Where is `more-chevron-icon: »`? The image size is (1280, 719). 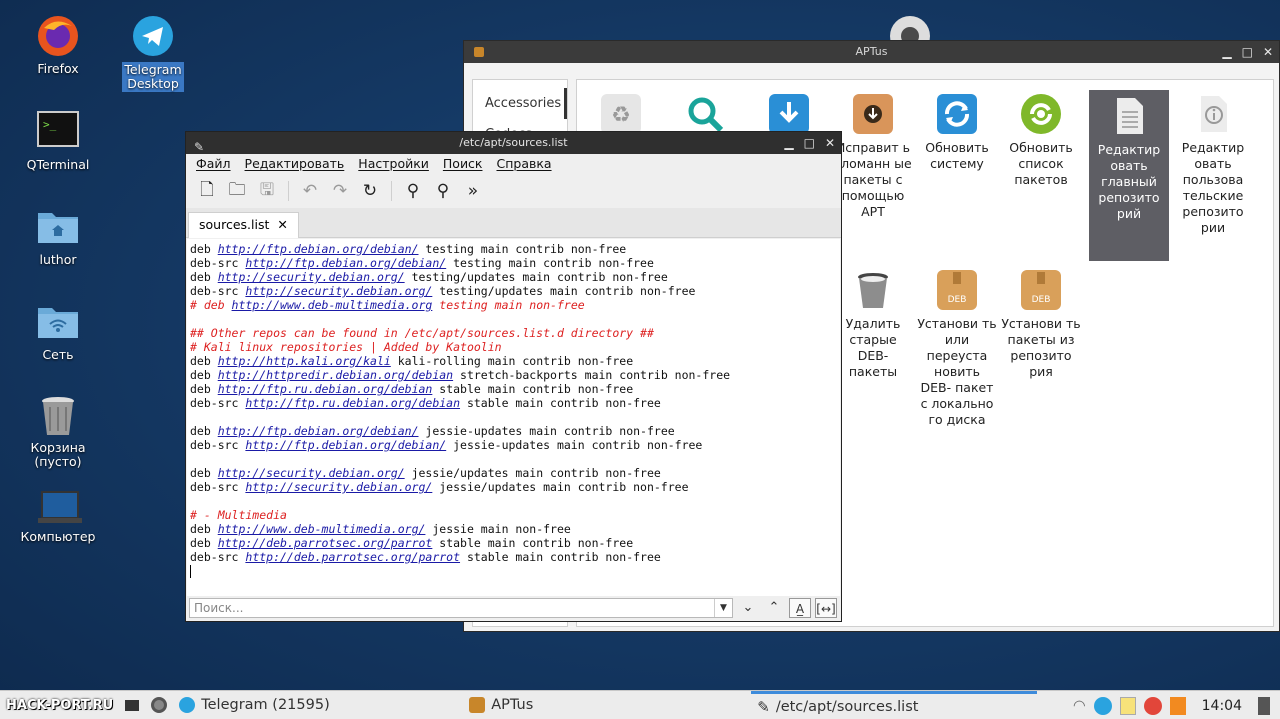
more-chevron-icon: » is located at coordinates (473, 191).